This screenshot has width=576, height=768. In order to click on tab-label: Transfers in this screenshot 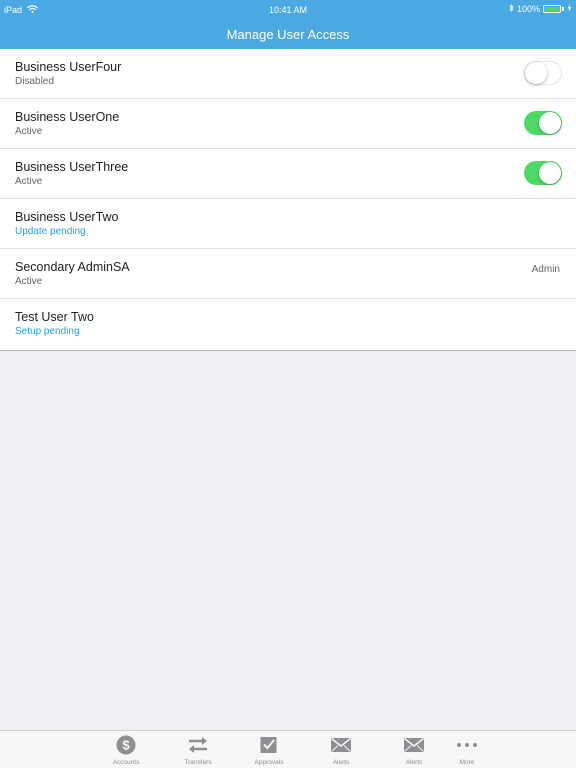, I will do `click(198, 762)`.